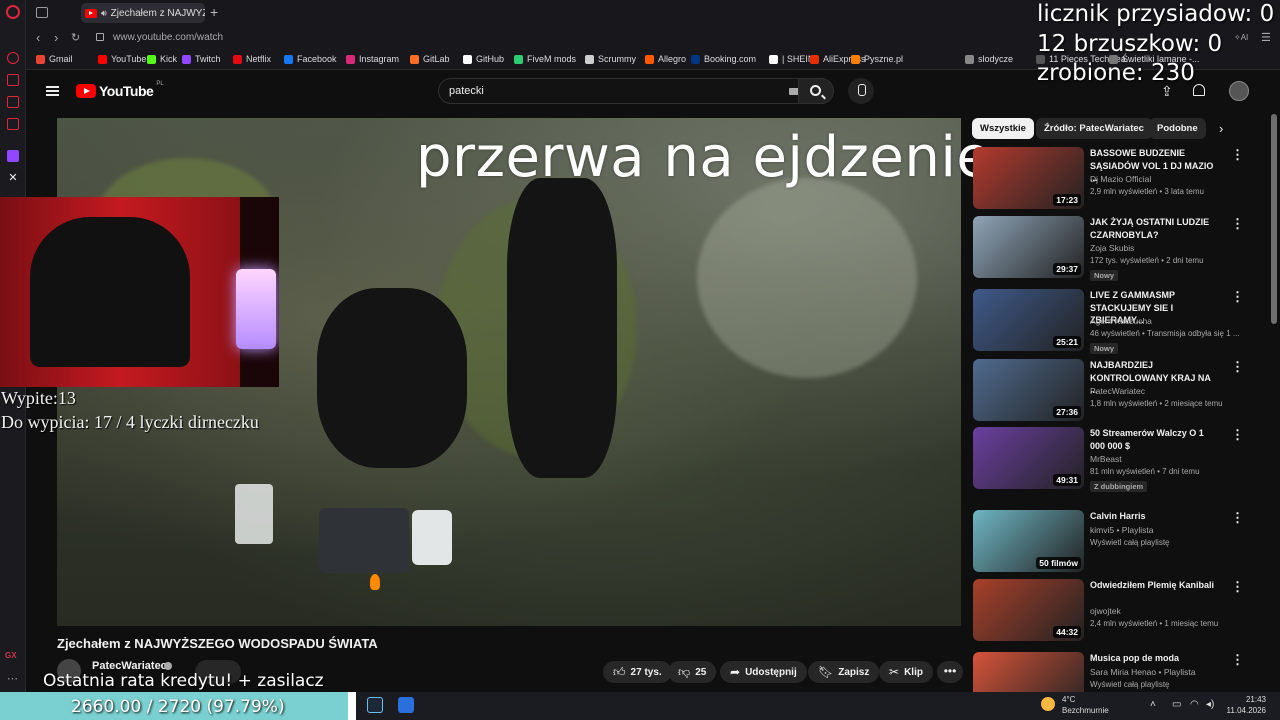 The image size is (1280, 720). Describe the element at coordinates (252, 59) in the screenshot. I see `bookmark-item: Netflix` at that location.